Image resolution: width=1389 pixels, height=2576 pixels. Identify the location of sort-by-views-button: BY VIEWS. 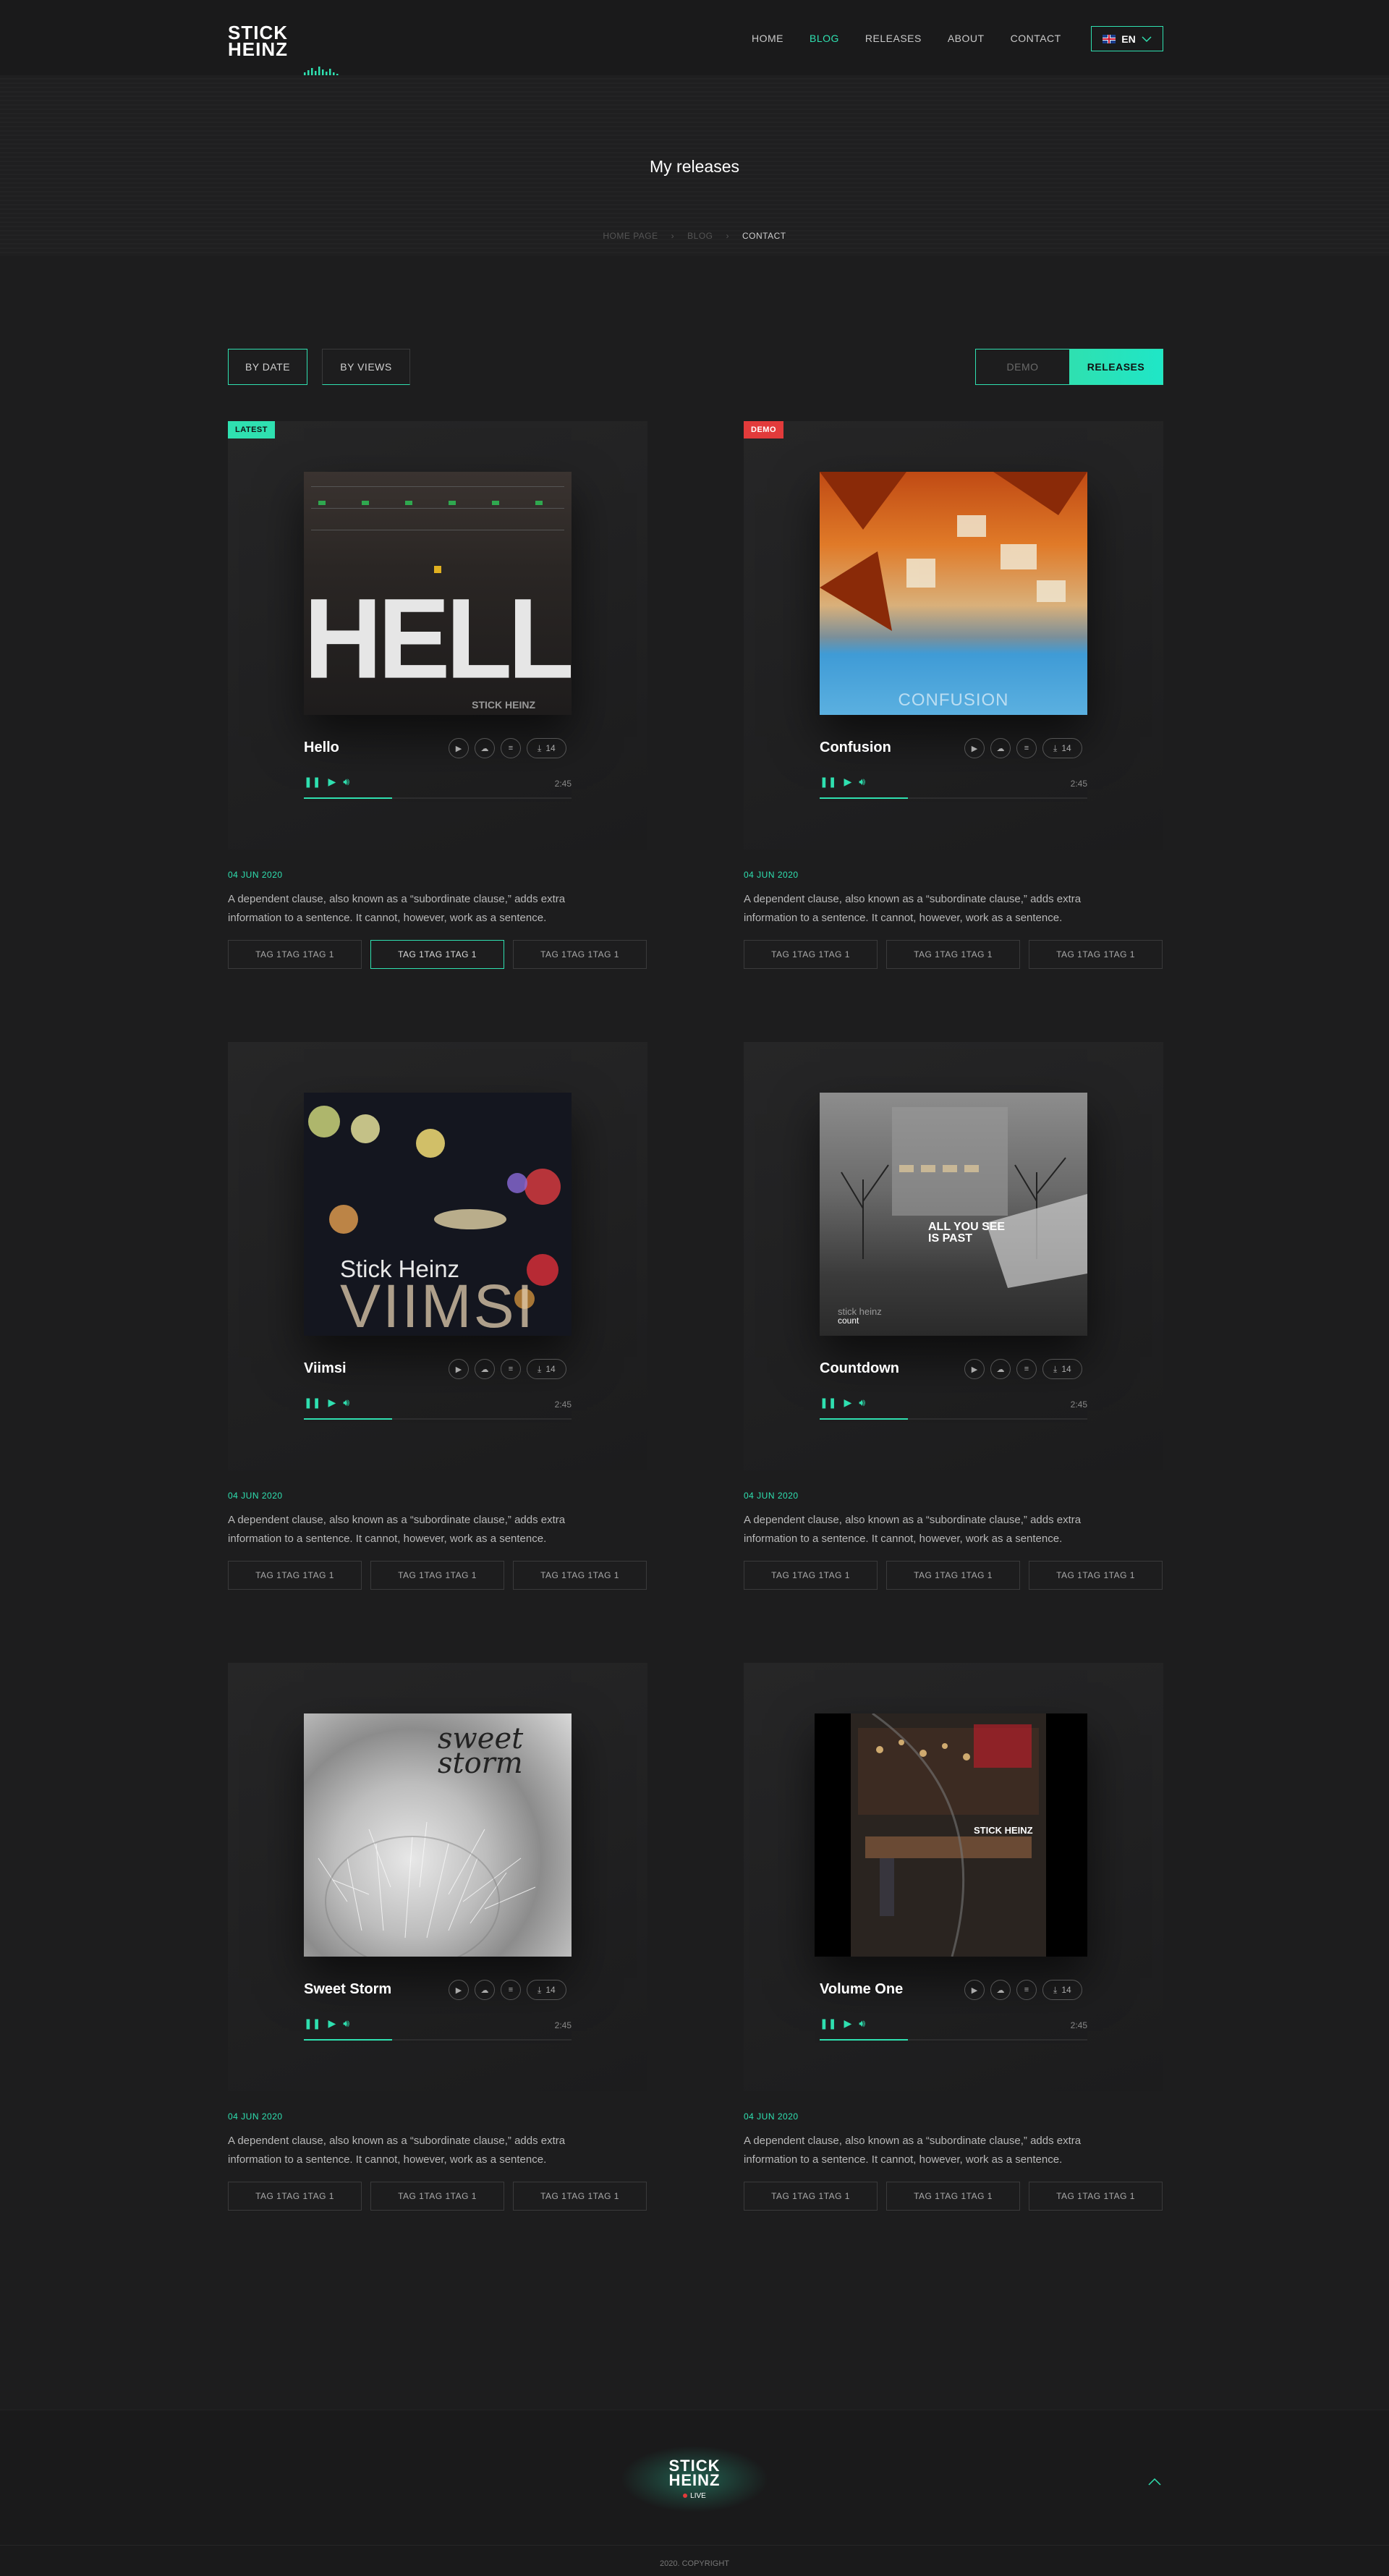
(366, 367).